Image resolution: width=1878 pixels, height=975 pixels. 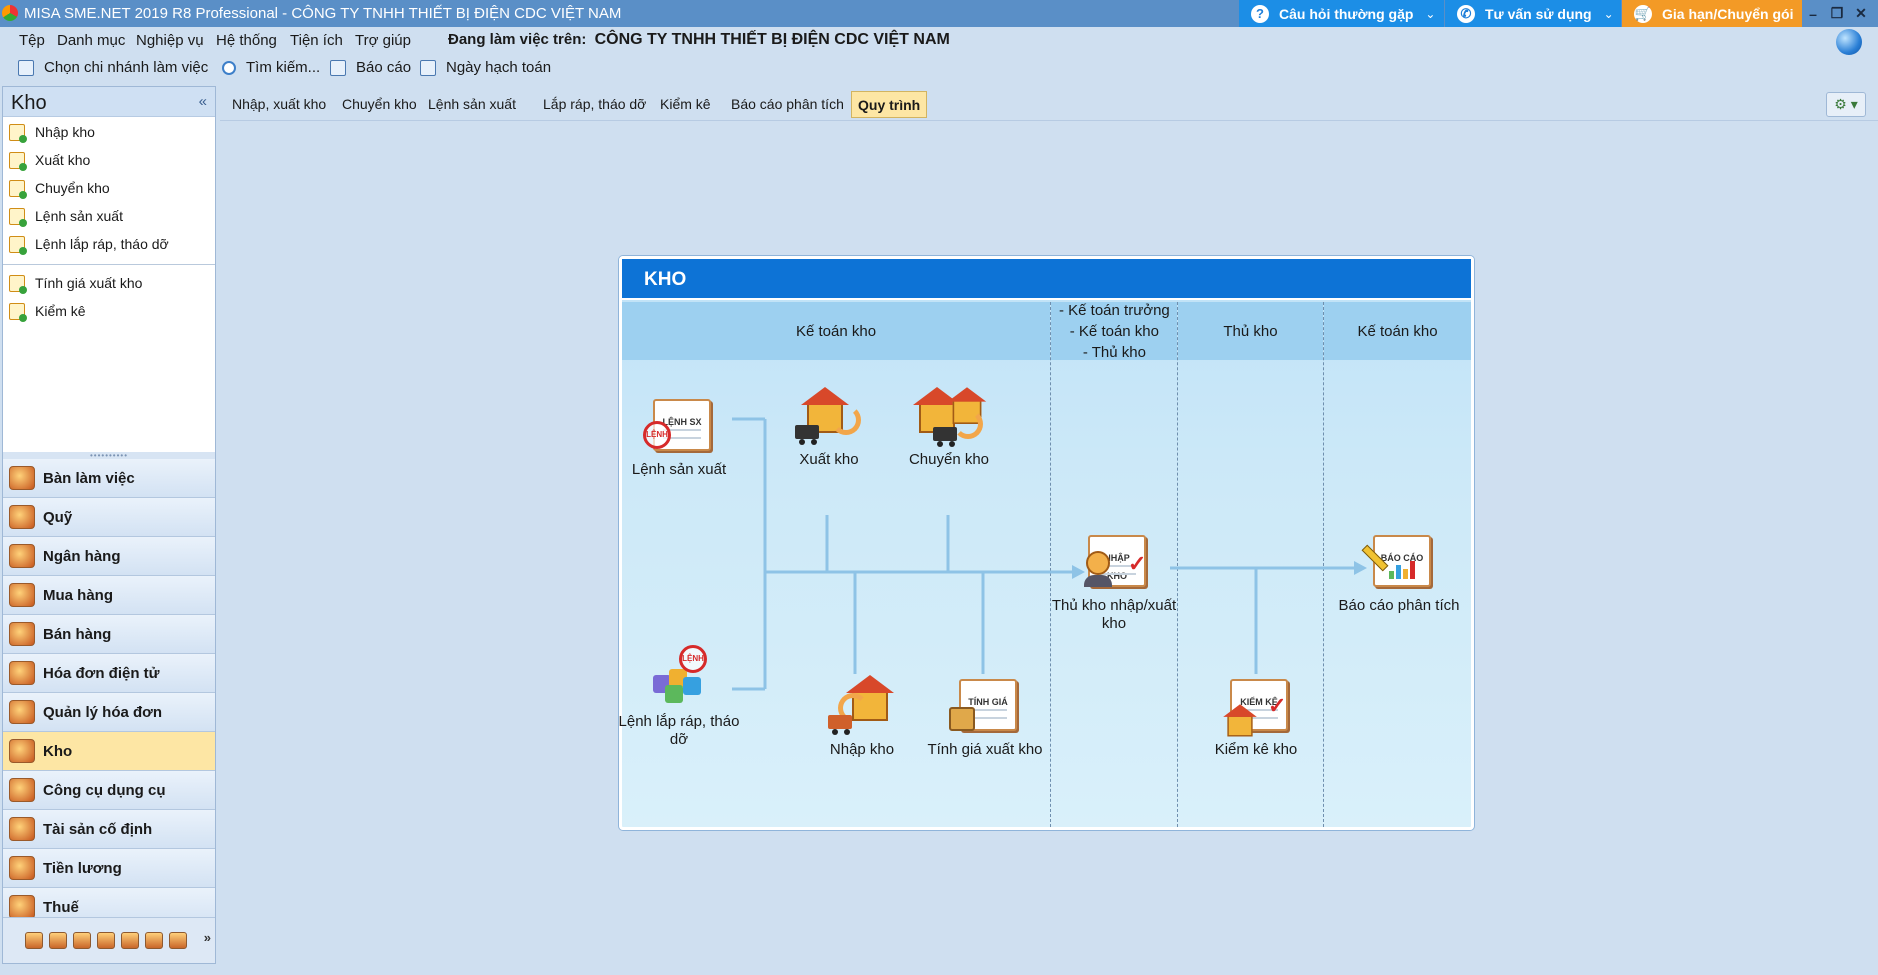 What do you see at coordinates (22, 829) in the screenshot?
I see `fixed-assets-icon` at bounding box center [22, 829].